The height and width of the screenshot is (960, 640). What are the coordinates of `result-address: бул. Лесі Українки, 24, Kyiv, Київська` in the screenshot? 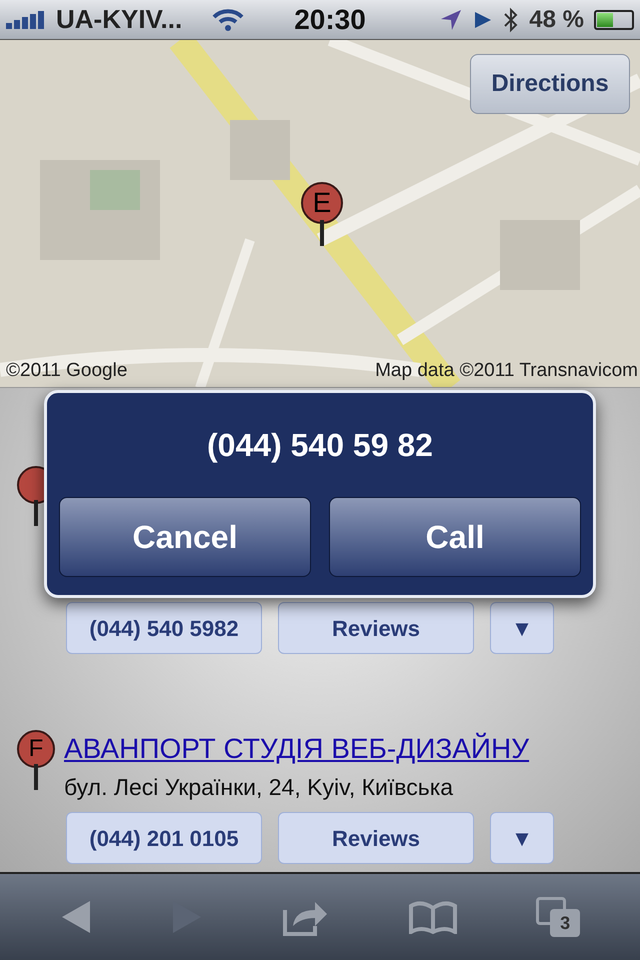 It's located at (259, 787).